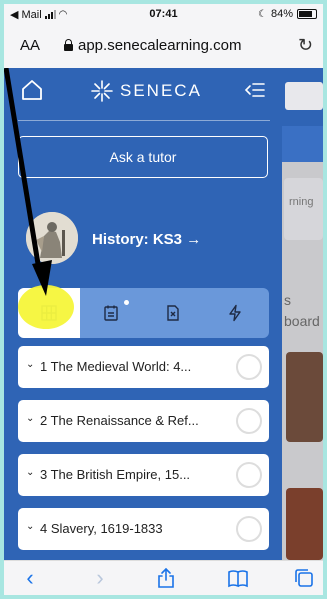 The height and width of the screenshot is (599, 327). What do you see at coordinates (161, 90) in the screenshot?
I see `brand-name: SENECA` at bounding box center [161, 90].